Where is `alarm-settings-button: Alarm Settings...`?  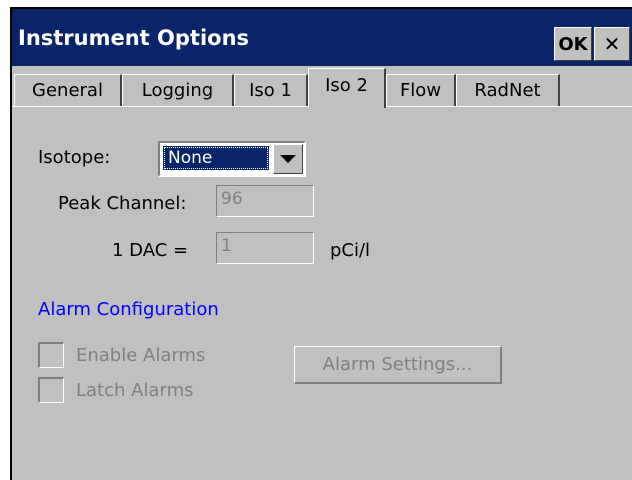 alarm-settings-button: Alarm Settings... is located at coordinates (398, 365).